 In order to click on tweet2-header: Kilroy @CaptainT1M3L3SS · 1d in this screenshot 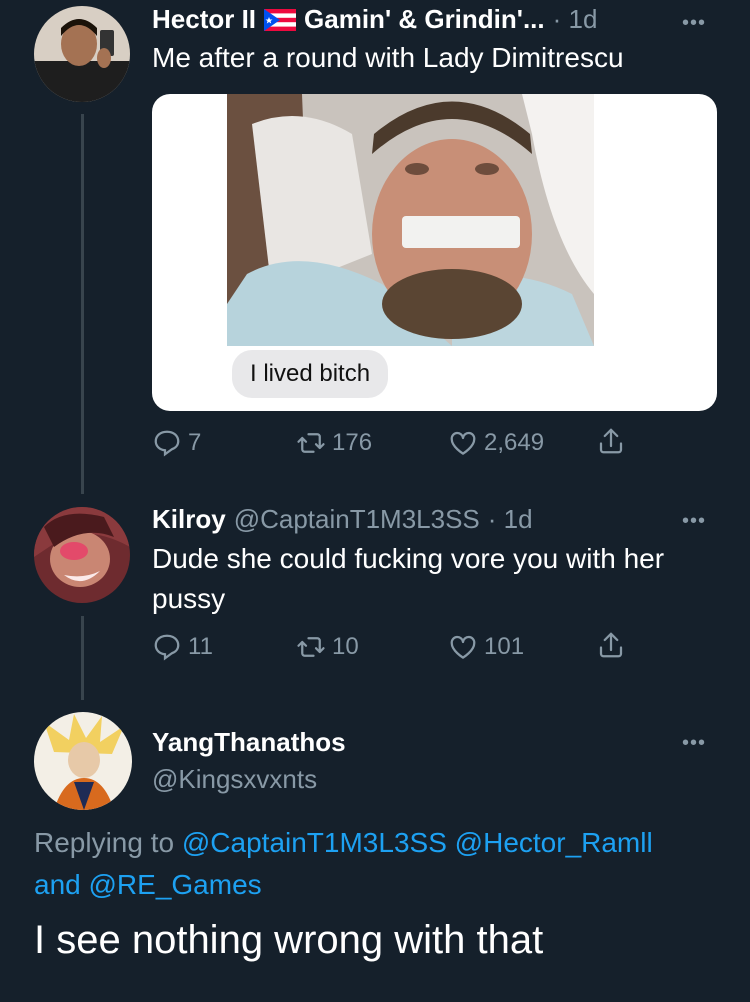, I will do `click(342, 519)`.